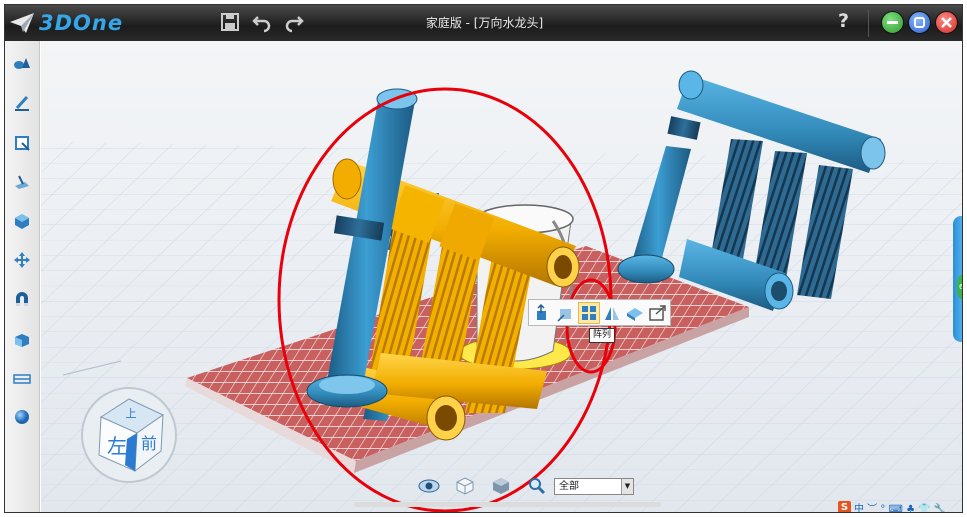 The height and width of the screenshot is (517, 967). What do you see at coordinates (602, 335) in the screenshot?
I see `tooltip: 阵列` at bounding box center [602, 335].